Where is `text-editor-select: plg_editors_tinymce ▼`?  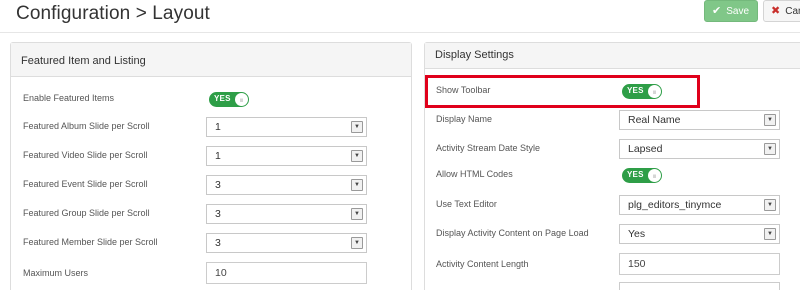 text-editor-select: plg_editors_tinymce ▼ is located at coordinates (699, 205).